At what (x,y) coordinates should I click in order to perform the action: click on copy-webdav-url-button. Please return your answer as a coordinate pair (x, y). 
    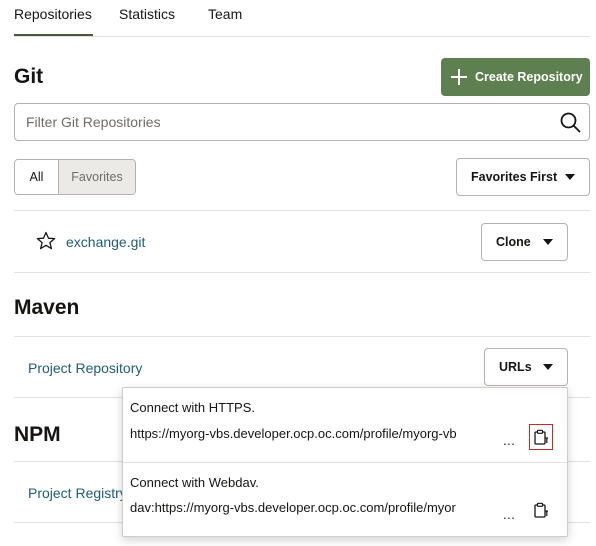
    Looking at the image, I should click on (541, 510).